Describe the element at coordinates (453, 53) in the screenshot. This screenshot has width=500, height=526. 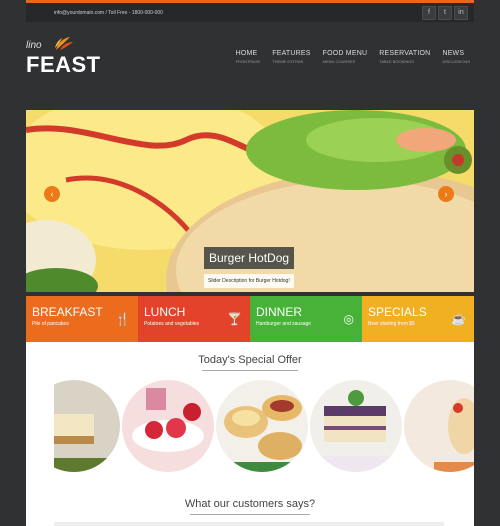
I see `nav-item-label: NEWS` at that location.